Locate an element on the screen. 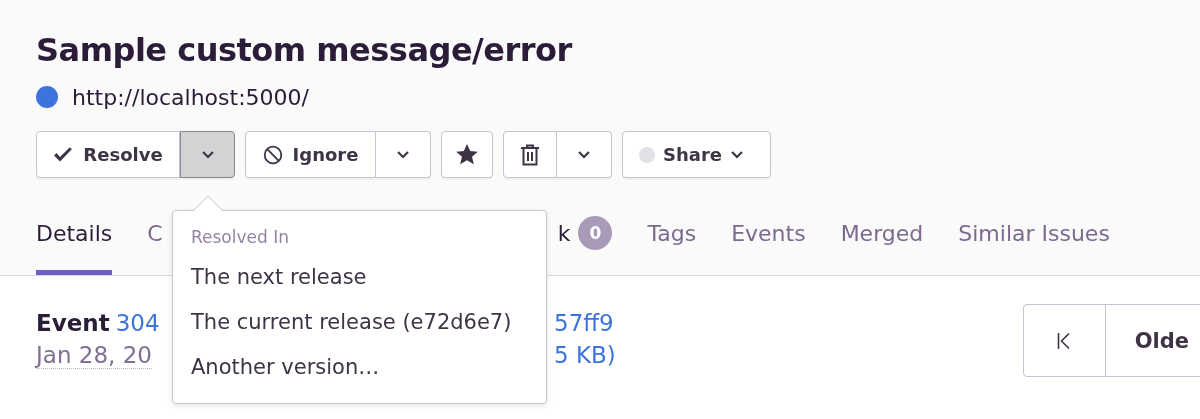  bookmark-button is located at coordinates (467, 154).